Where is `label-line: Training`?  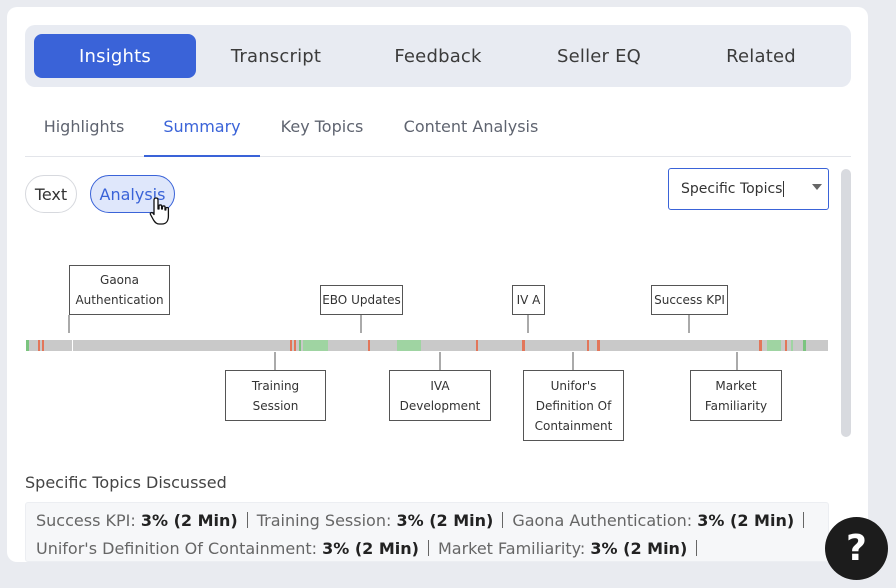 label-line: Training is located at coordinates (275, 385).